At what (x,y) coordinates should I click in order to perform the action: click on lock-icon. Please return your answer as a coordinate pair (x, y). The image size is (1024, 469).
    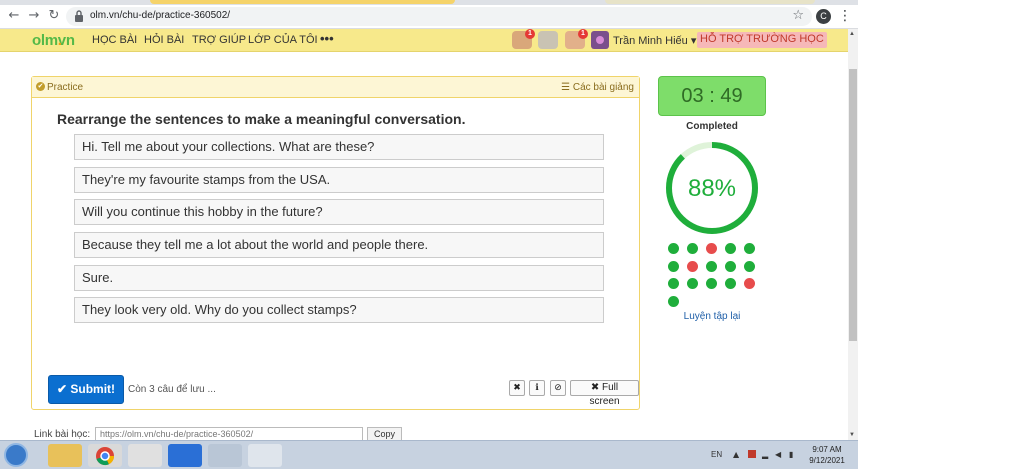
    Looking at the image, I should click on (79, 16).